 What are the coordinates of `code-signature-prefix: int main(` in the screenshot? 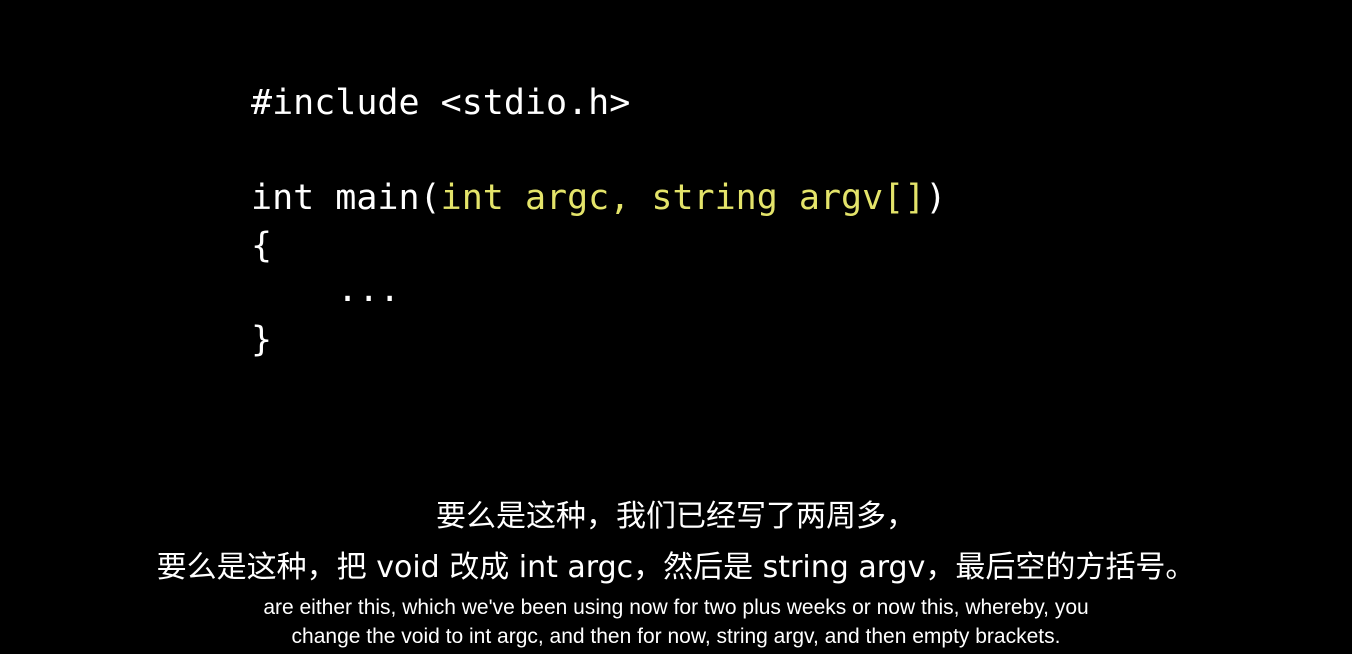 It's located at (346, 198).